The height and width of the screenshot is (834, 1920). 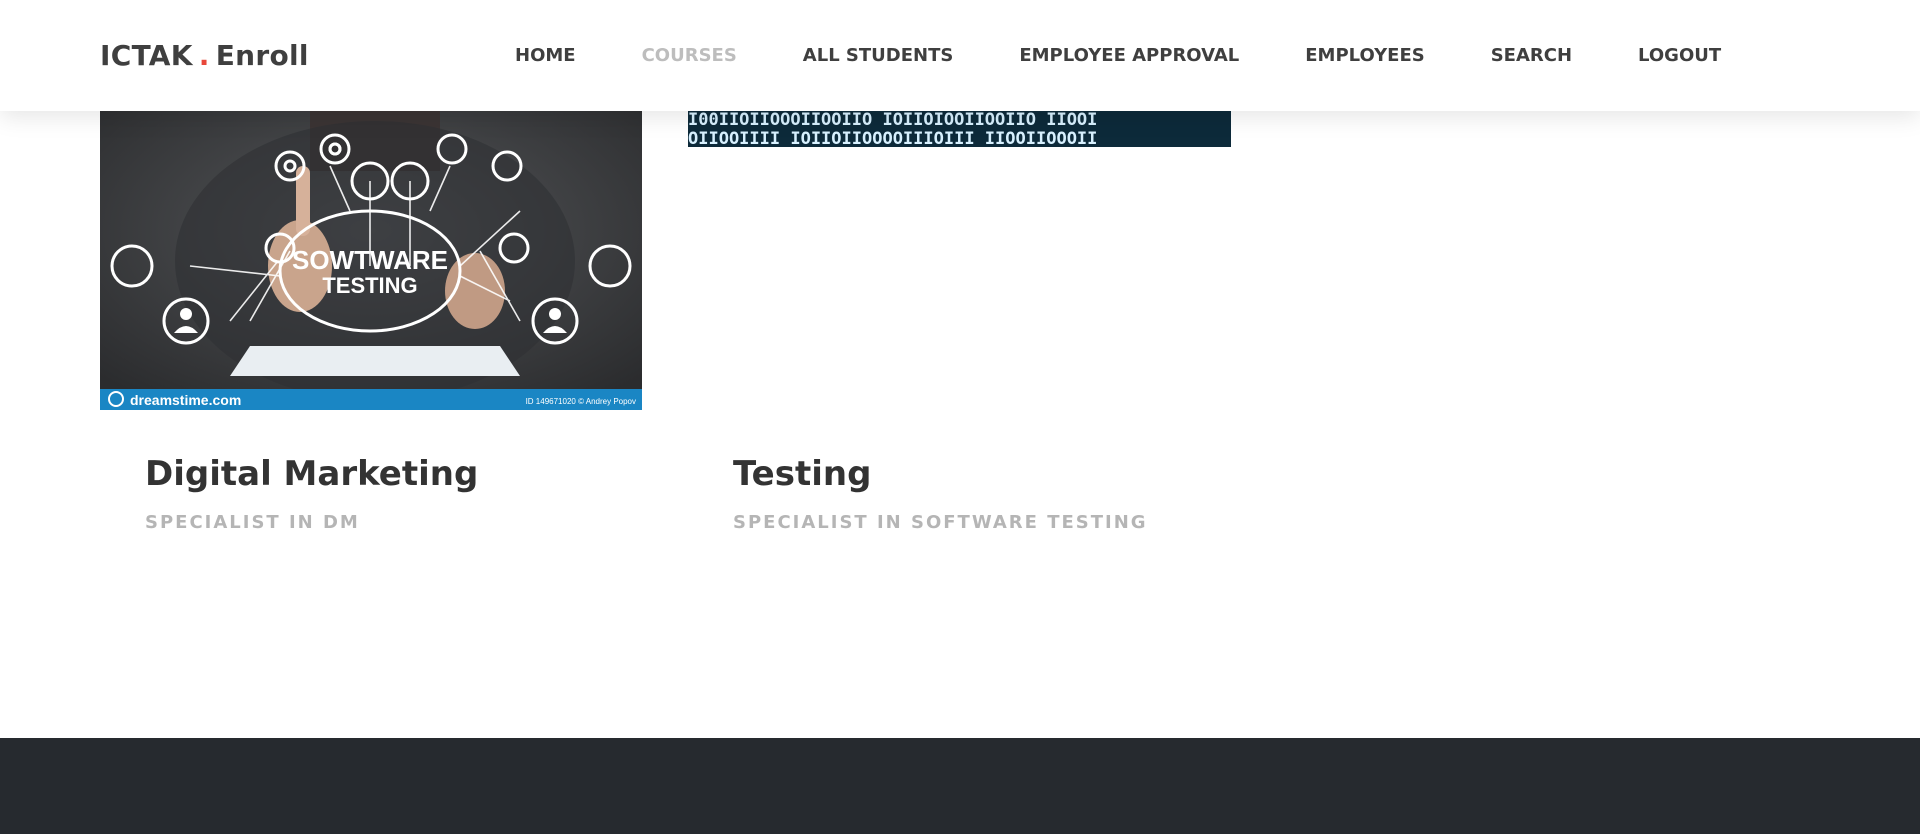 What do you see at coordinates (1364, 56) in the screenshot?
I see `nav-employees: EMPLOYEES` at bounding box center [1364, 56].